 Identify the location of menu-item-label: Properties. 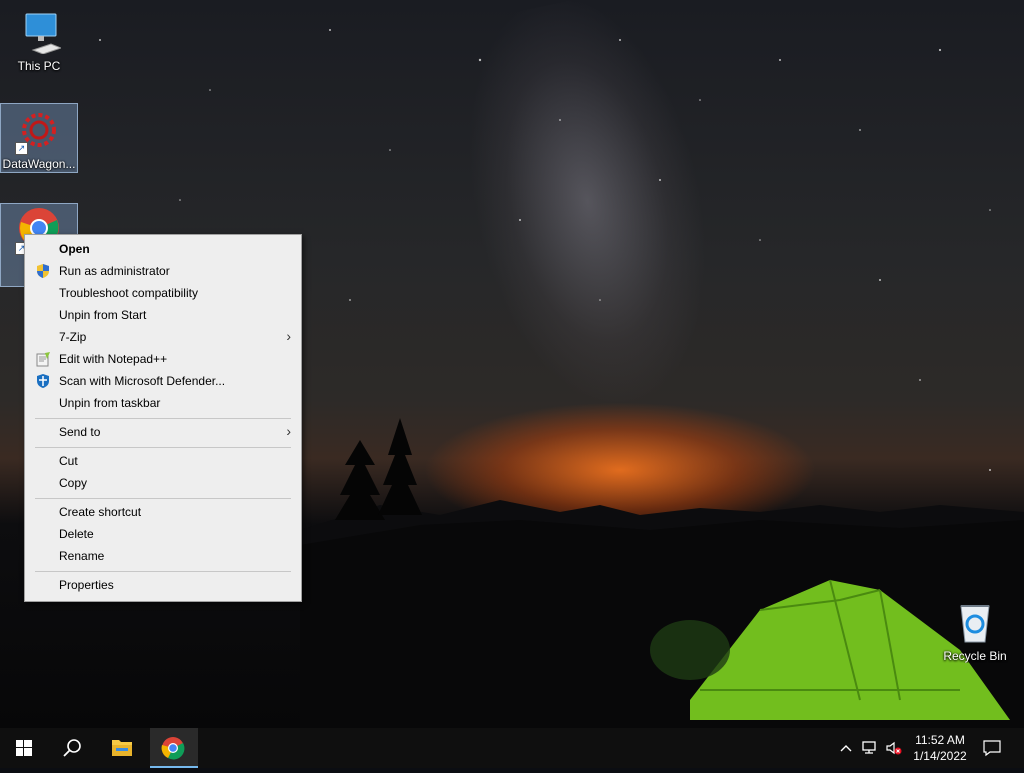
(86, 585).